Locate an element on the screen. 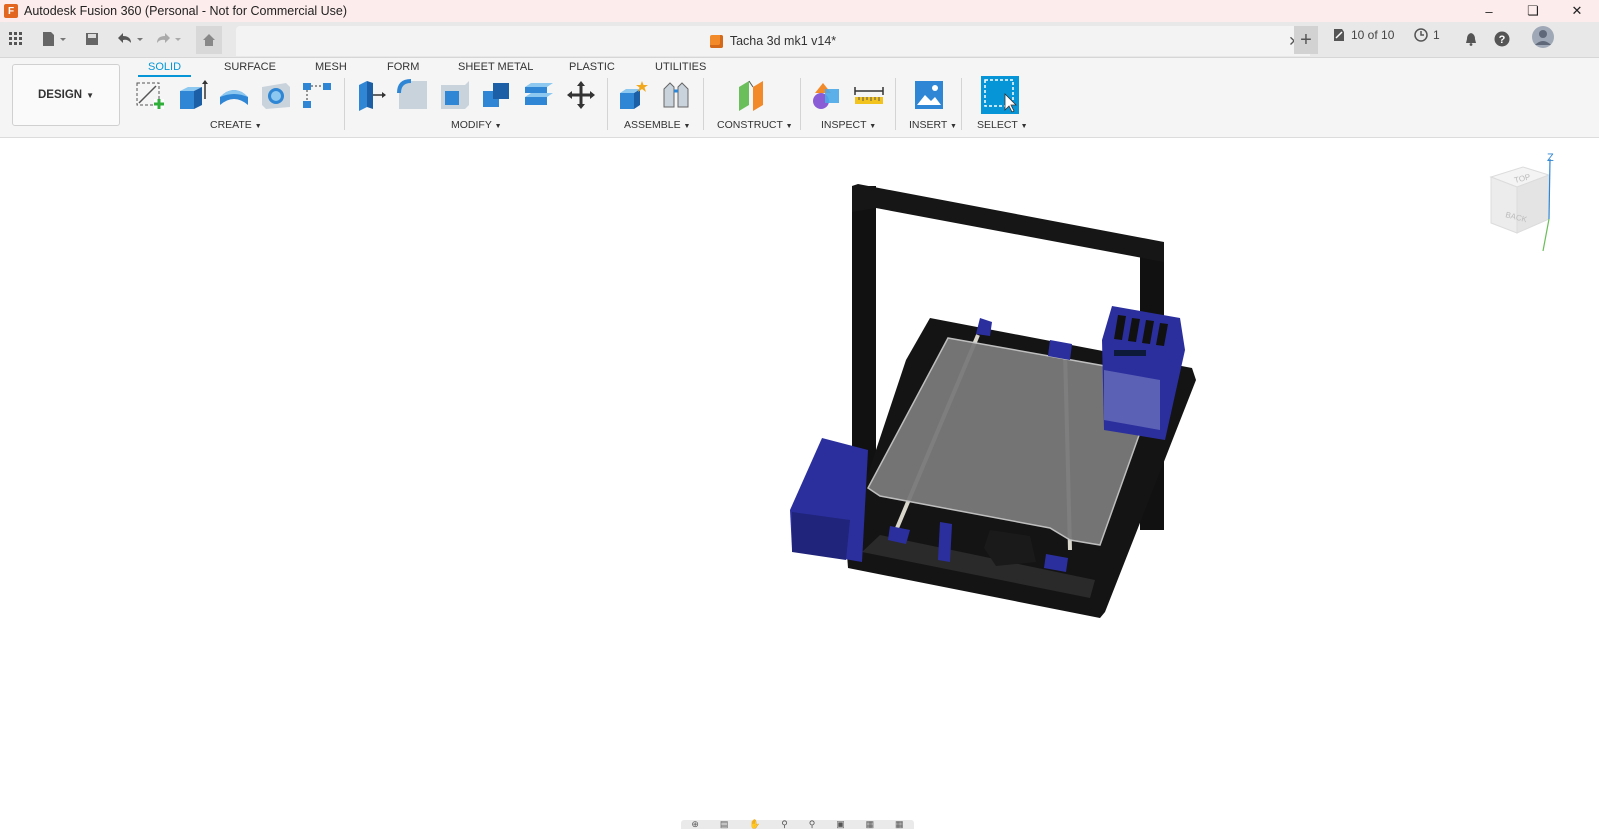  extrude-button is located at coordinates (192, 95).